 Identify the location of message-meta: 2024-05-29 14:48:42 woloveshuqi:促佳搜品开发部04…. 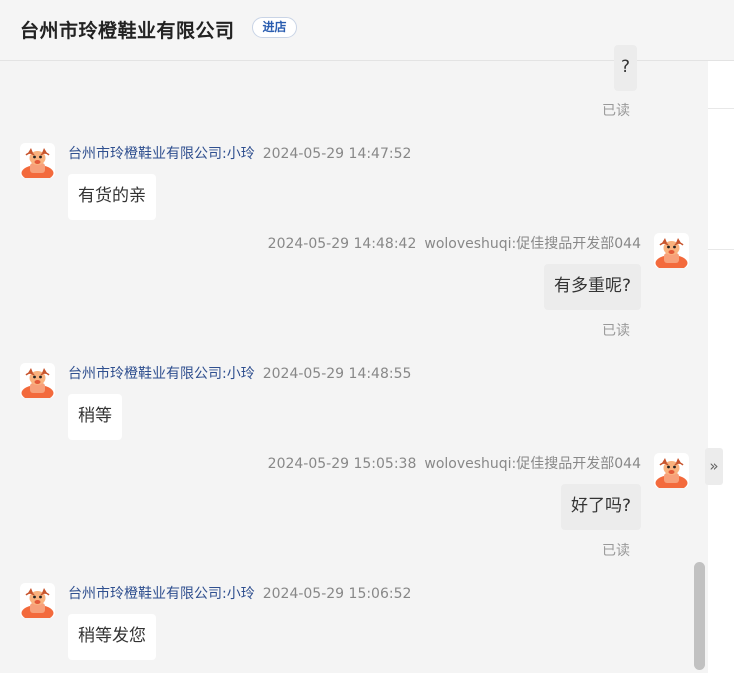
(454, 243).